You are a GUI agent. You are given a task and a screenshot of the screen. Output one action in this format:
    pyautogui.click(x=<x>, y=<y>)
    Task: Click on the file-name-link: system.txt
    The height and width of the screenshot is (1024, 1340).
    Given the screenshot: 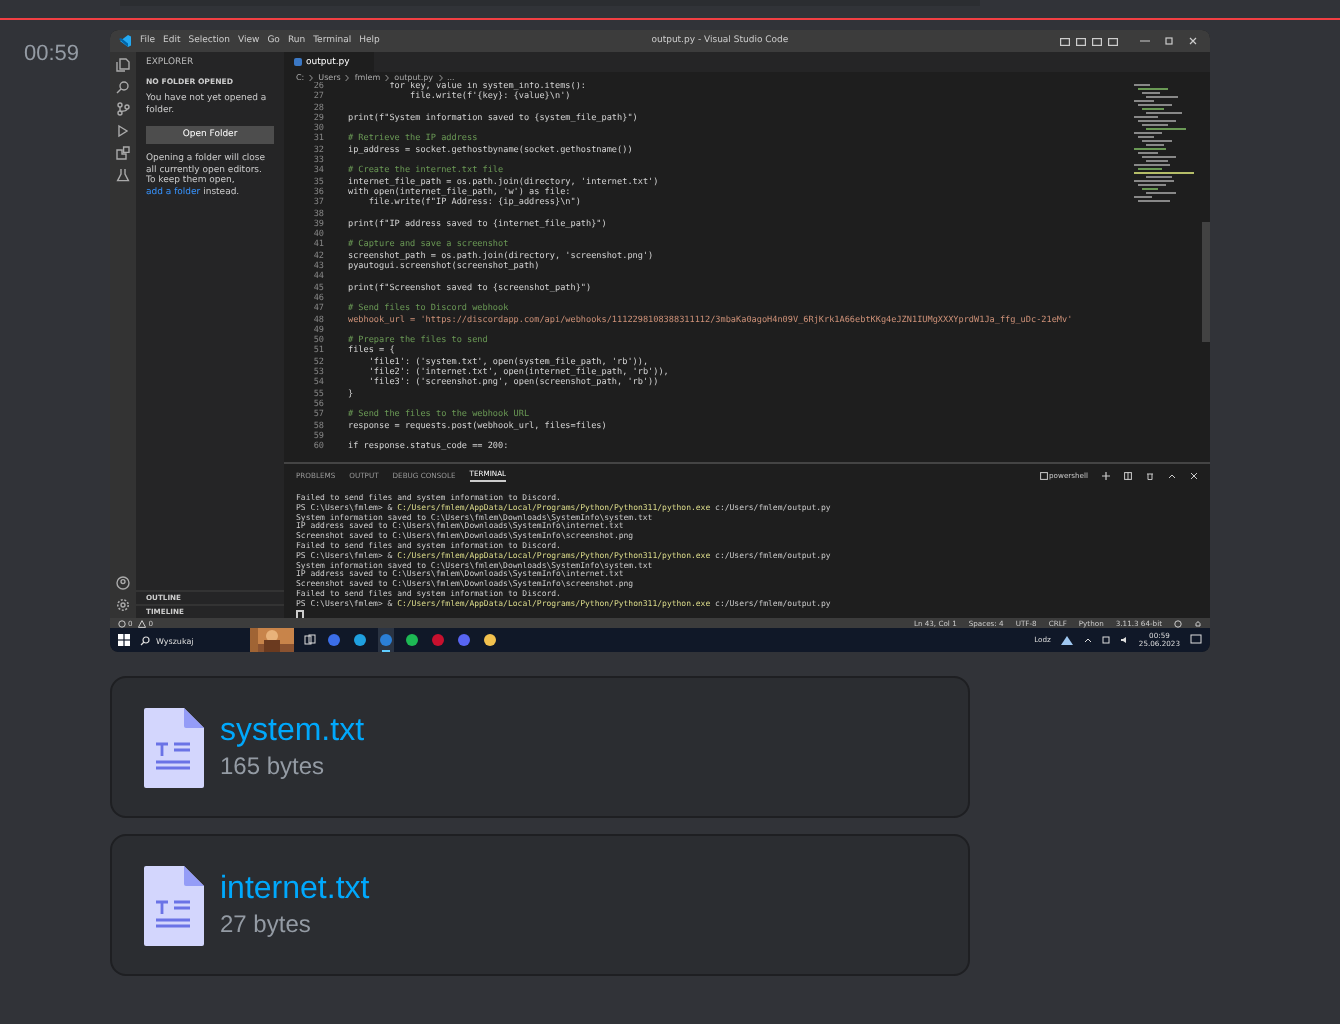 What is the action you would take?
    pyautogui.click(x=292, y=732)
    